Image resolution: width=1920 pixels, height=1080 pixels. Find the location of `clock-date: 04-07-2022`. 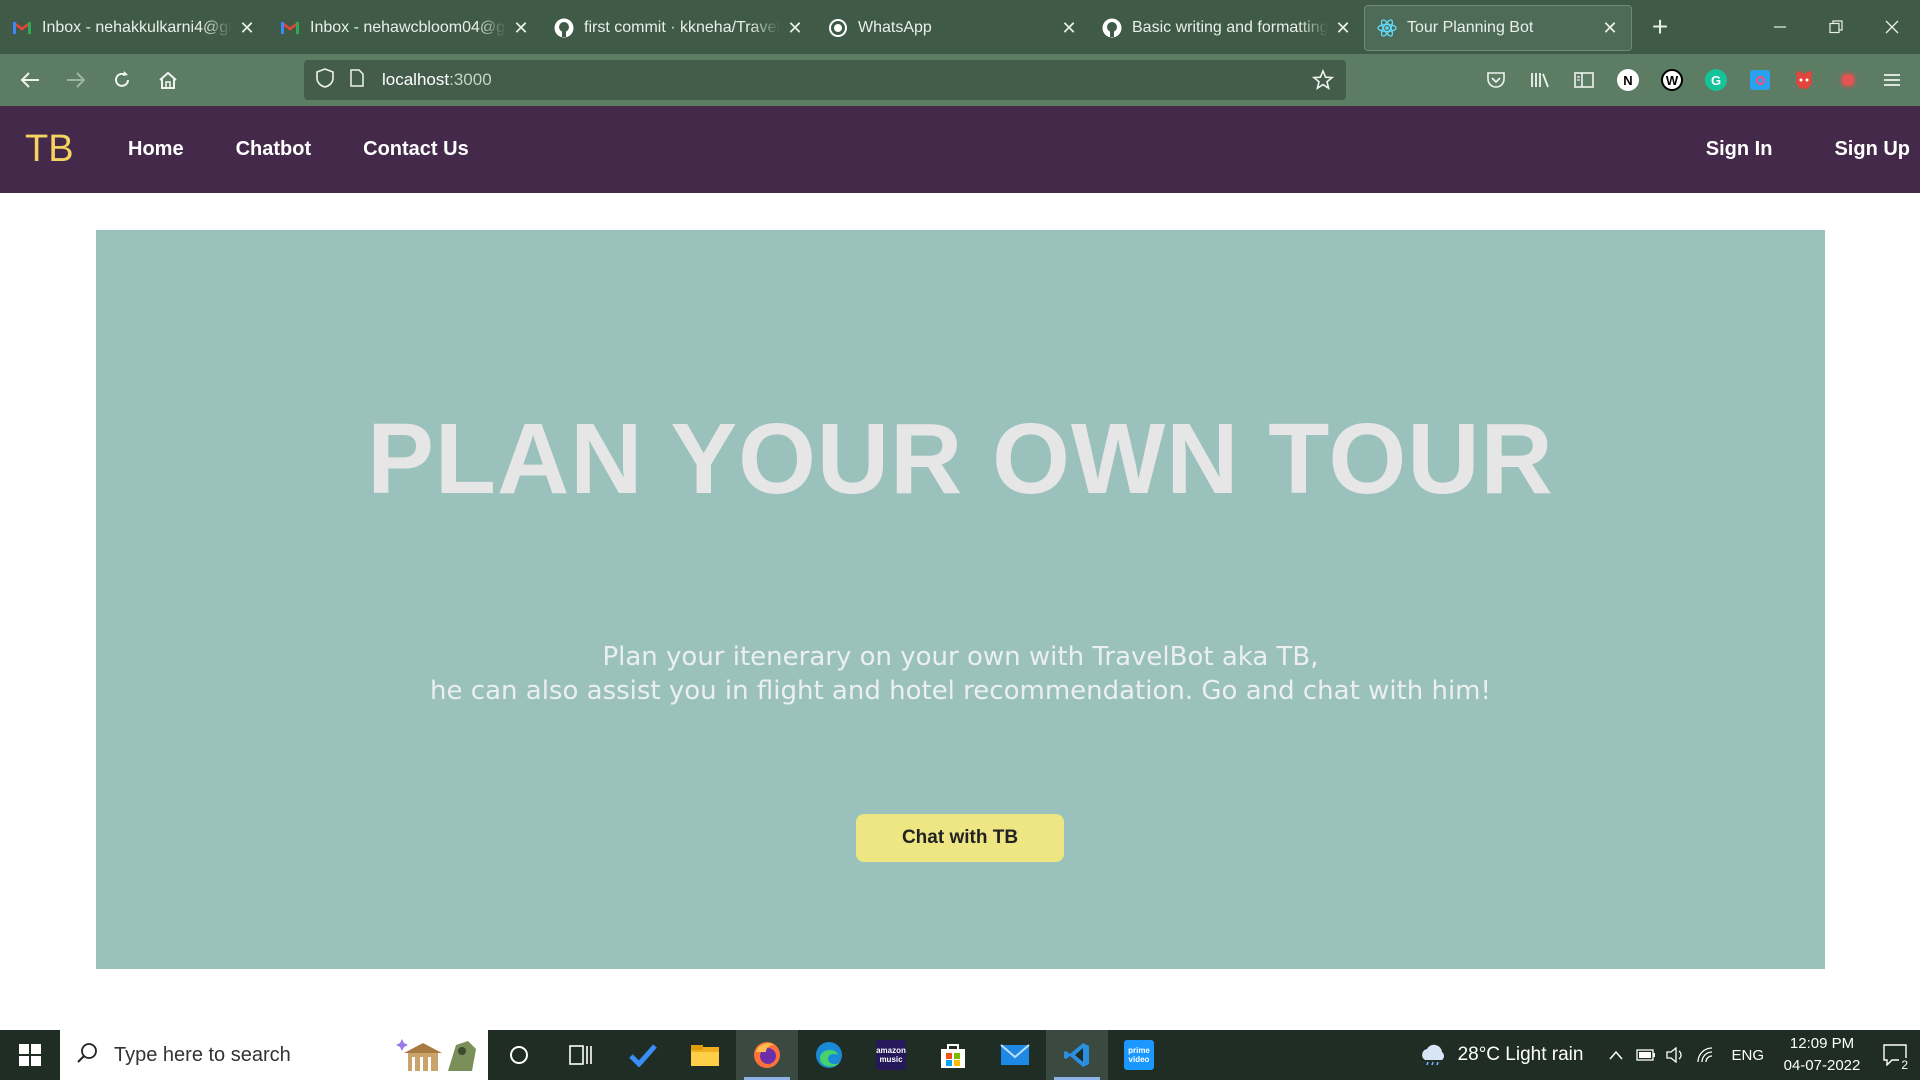

clock-date: 04-07-2022 is located at coordinates (1822, 1065).